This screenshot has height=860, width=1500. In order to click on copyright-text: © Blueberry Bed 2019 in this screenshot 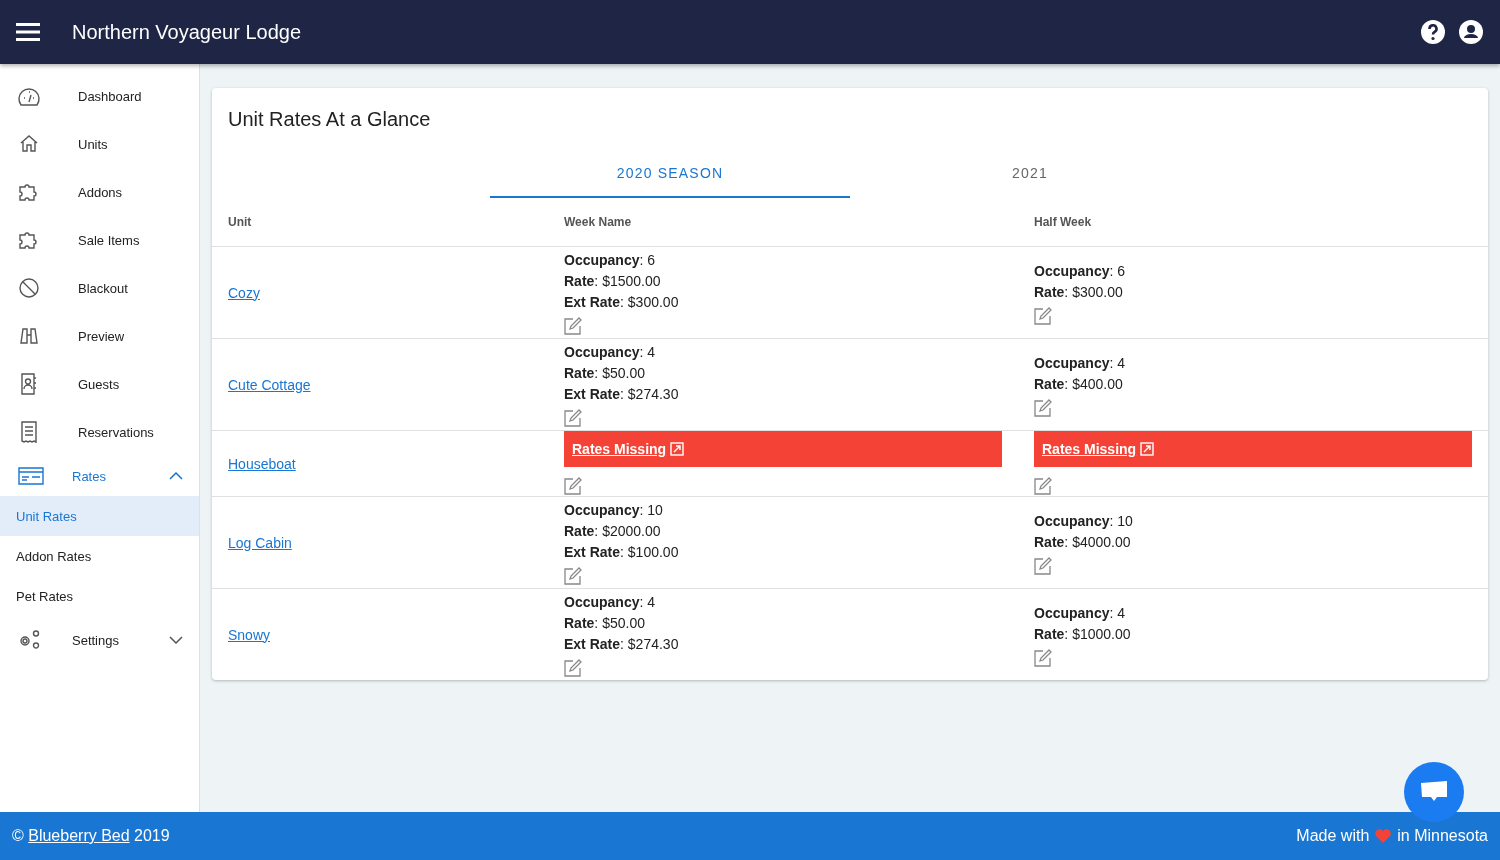, I will do `click(91, 836)`.